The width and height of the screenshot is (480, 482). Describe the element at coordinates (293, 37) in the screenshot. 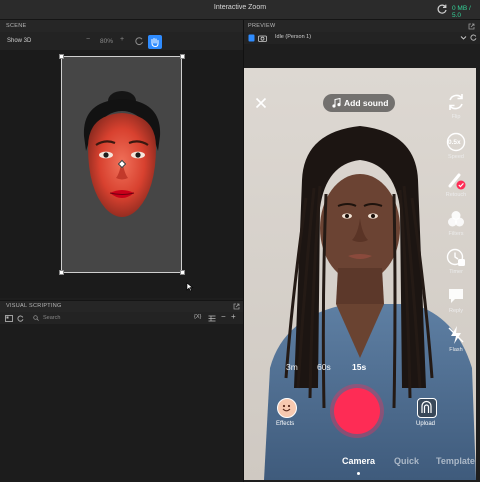

I see `preview-preset-select: Idle (Person 1)` at that location.